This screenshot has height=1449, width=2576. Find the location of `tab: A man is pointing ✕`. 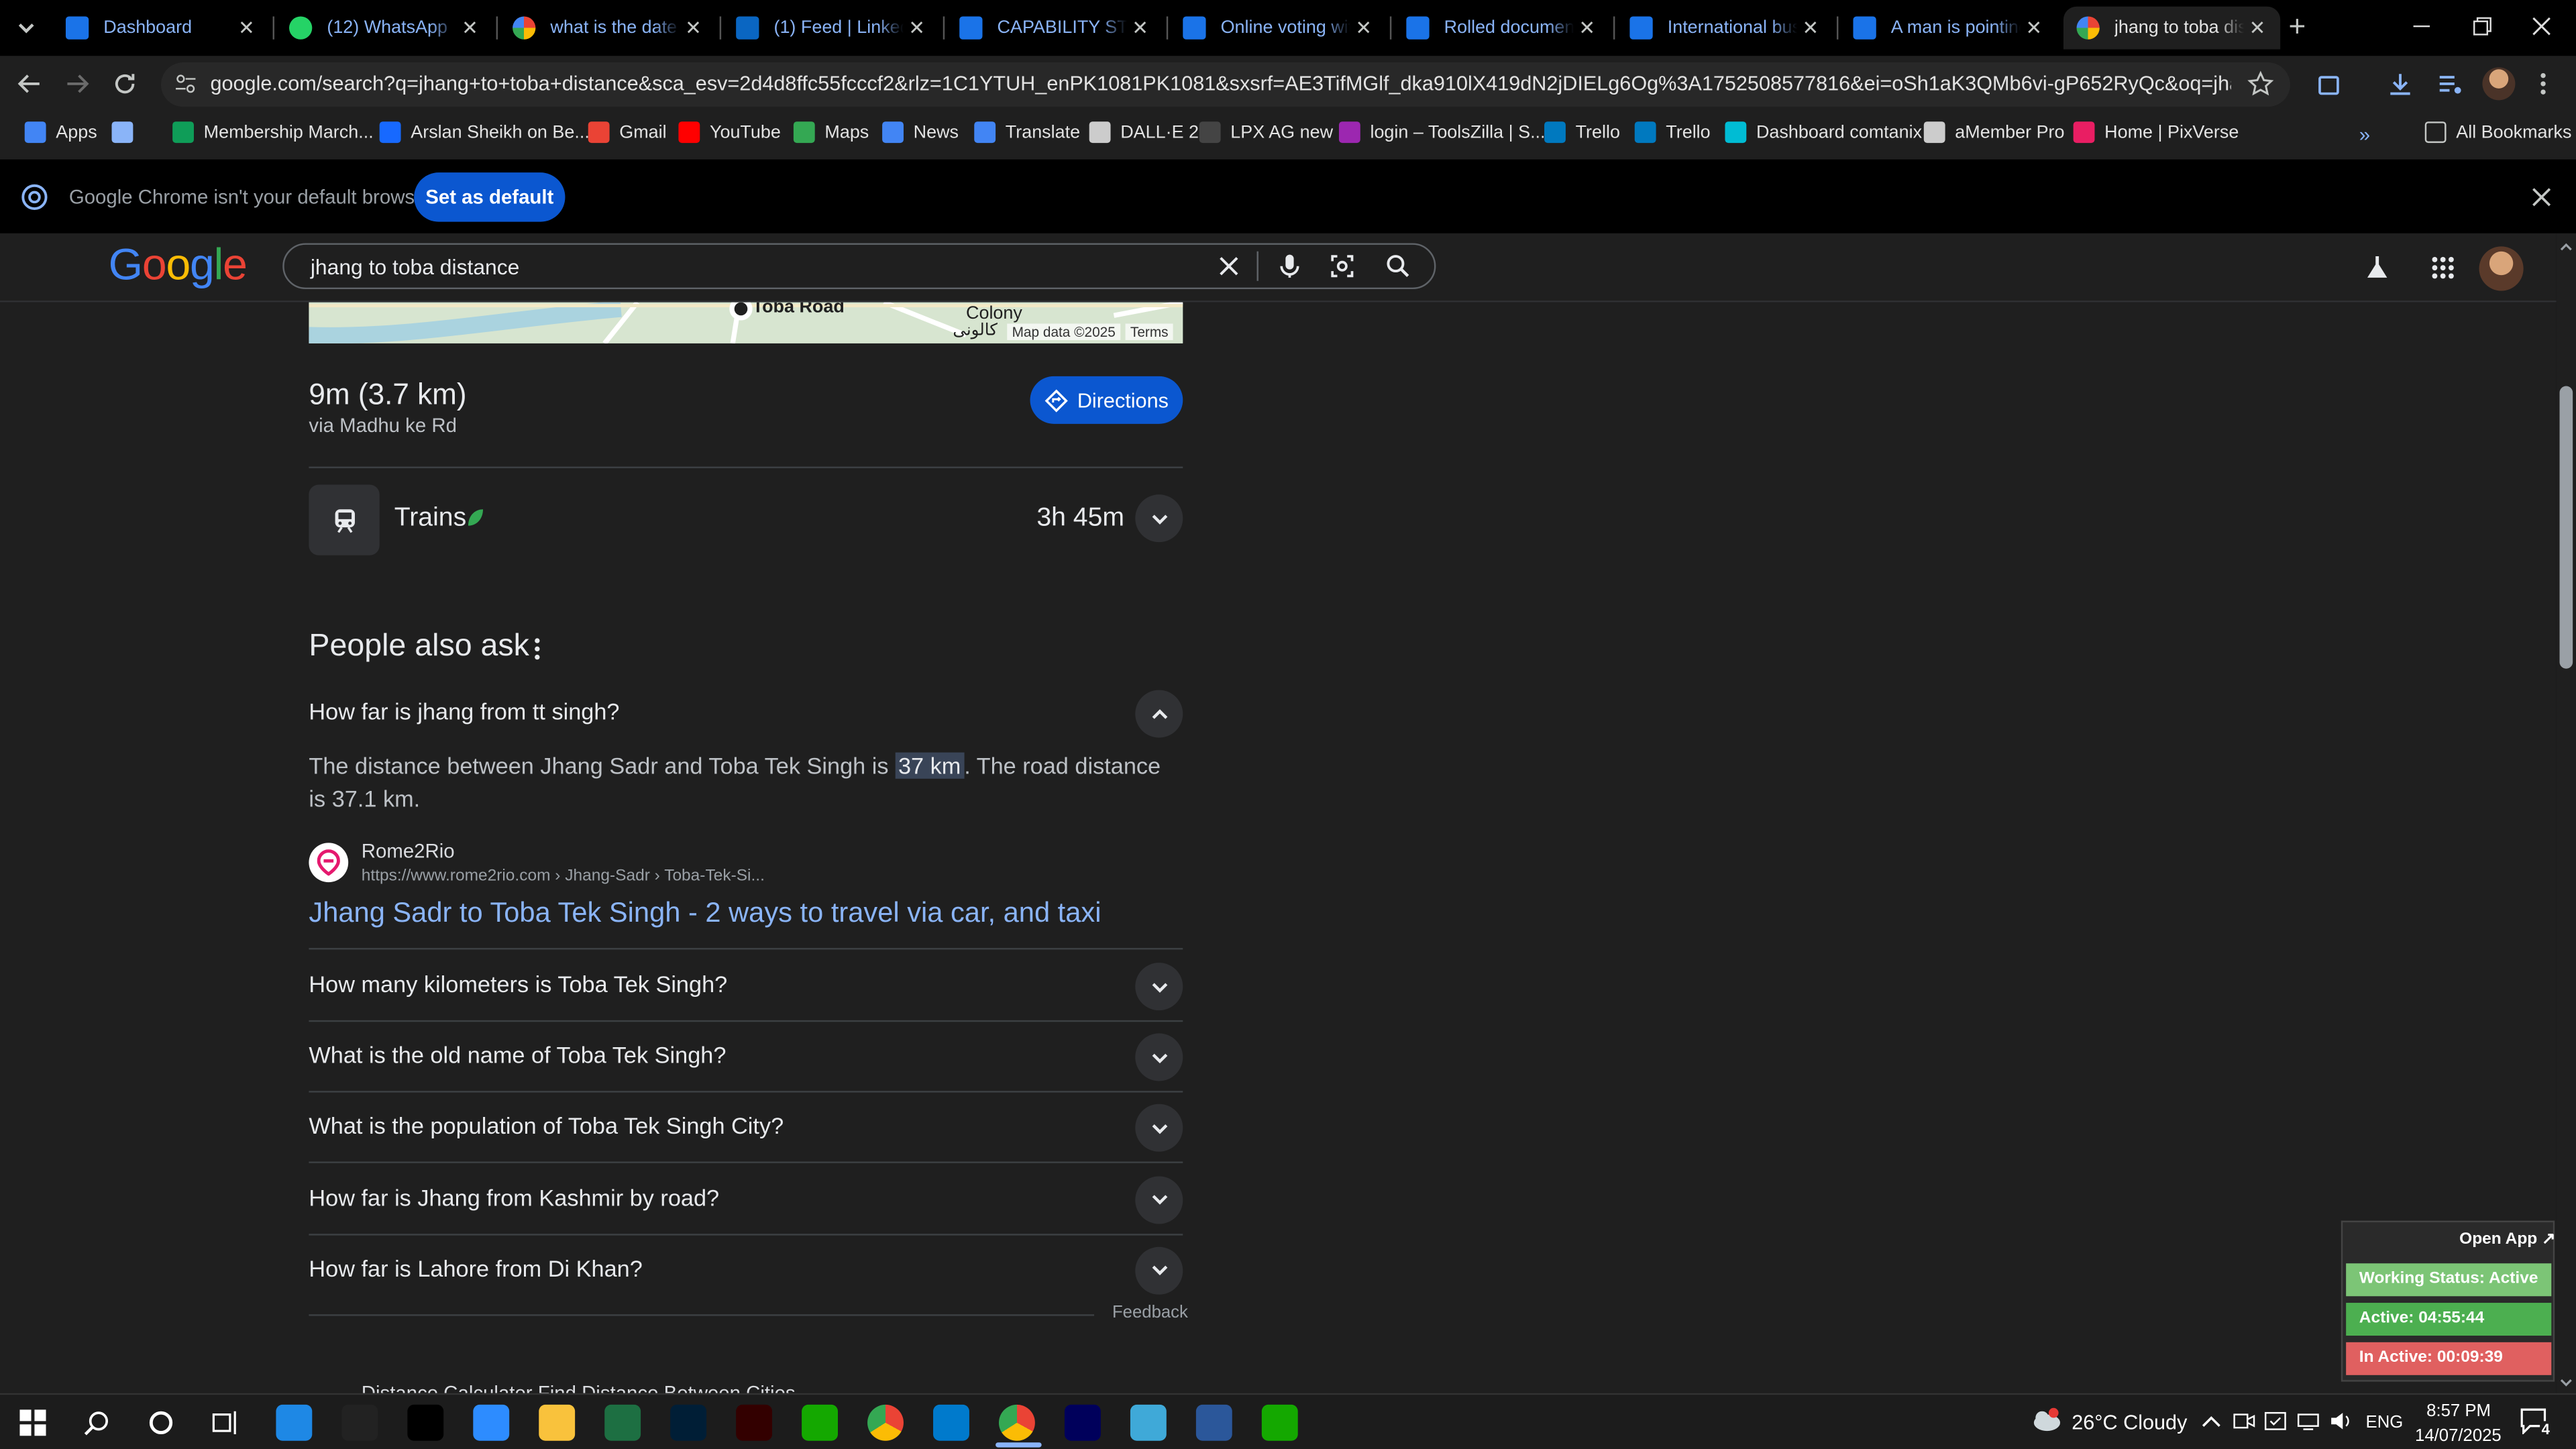

tab: A man is pointing ✕ is located at coordinates (1948, 28).